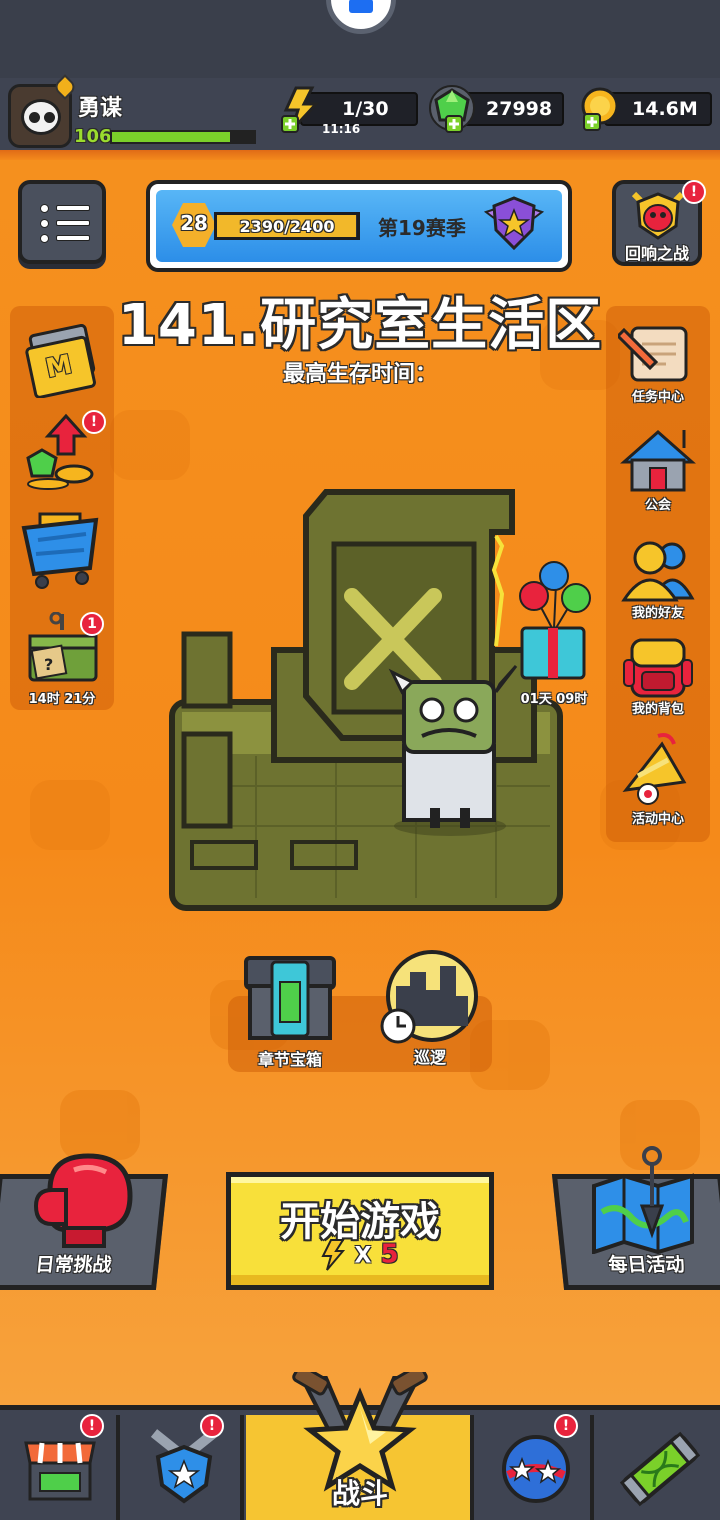 This screenshot has height=1520, width=720. Describe the element at coordinates (359, 1493) in the screenshot. I see `nav-battle-label: 战斗` at that location.